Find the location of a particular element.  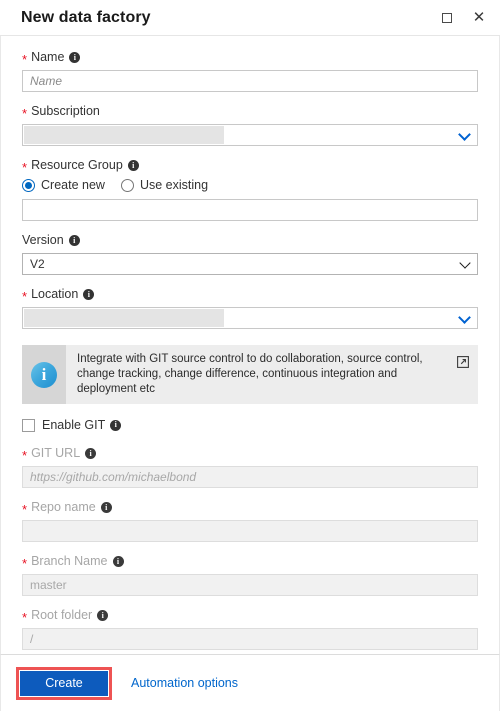

close-icon: ✕ is located at coordinates (479, 17).